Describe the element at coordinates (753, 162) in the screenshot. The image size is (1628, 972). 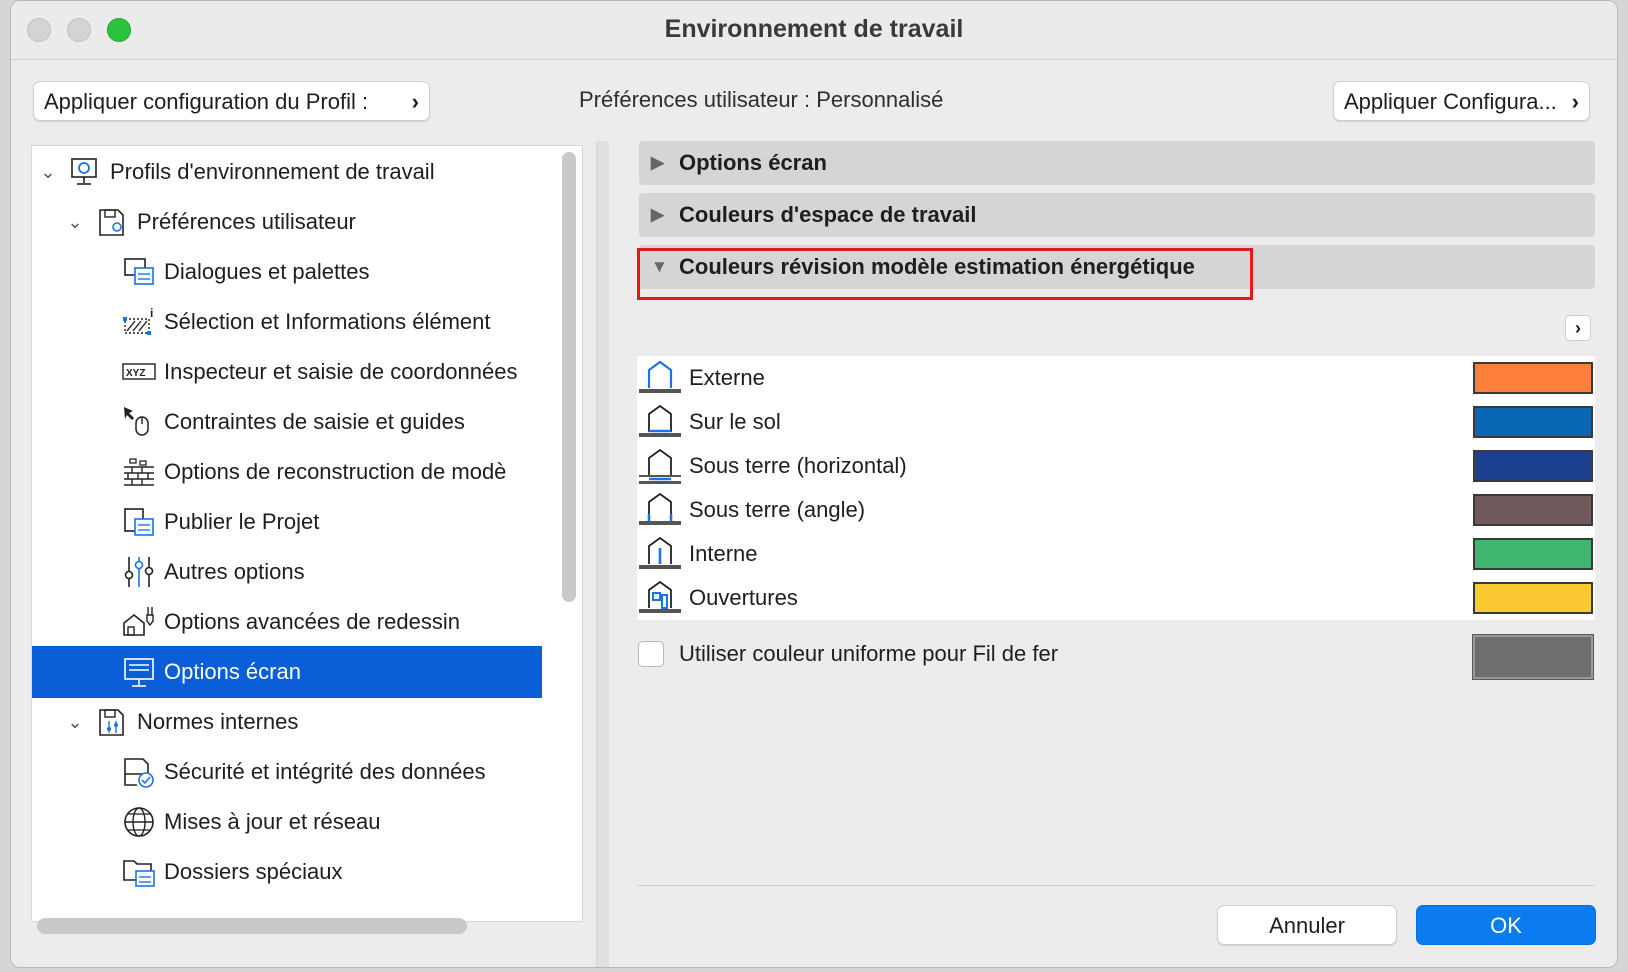
I see `section-title: Options écran` at that location.